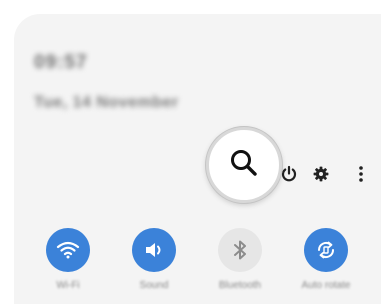 This screenshot has width=381, height=304. I want to click on gear-icon, so click(321, 174).